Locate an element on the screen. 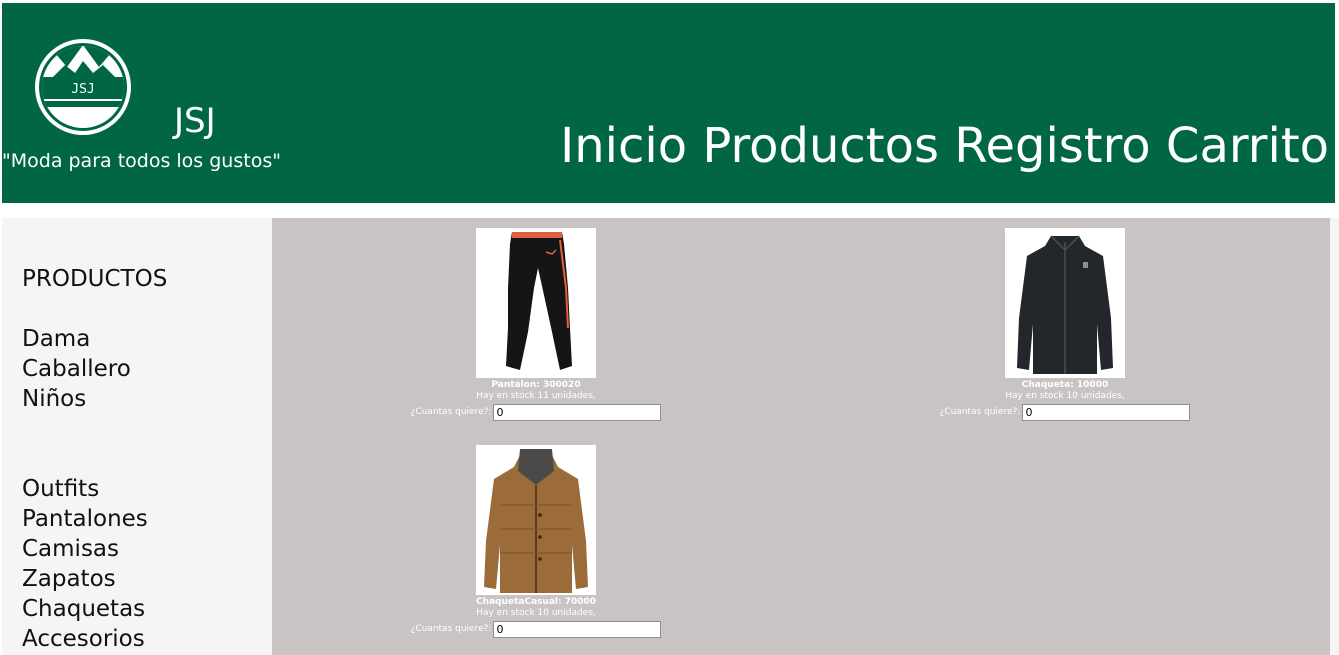  product-title: ChaquetaCasual: 70000 is located at coordinates (536, 602).